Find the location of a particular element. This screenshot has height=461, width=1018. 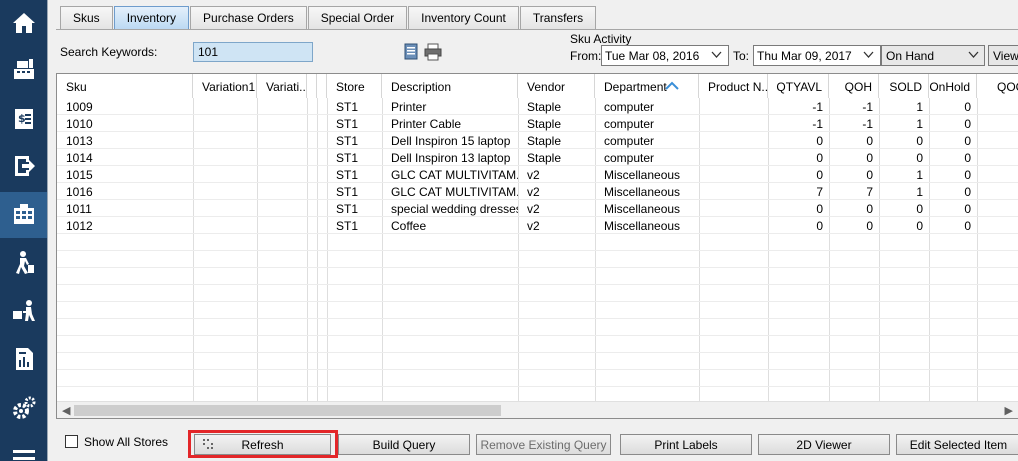

build-query-button: Build Query is located at coordinates (404, 444).